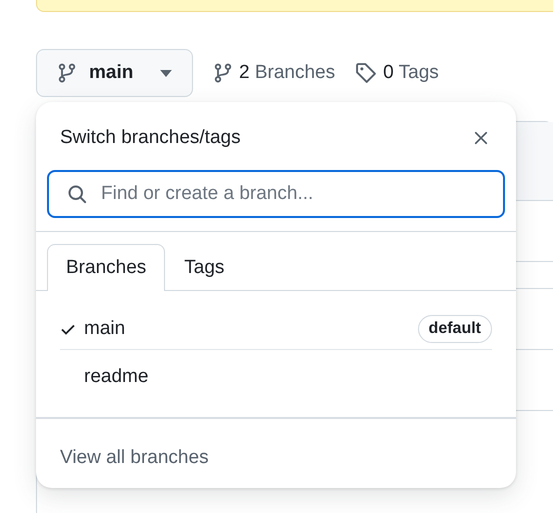 This screenshot has height=514, width=553. What do you see at coordinates (276, 379) in the screenshot?
I see `branch-item: readme` at bounding box center [276, 379].